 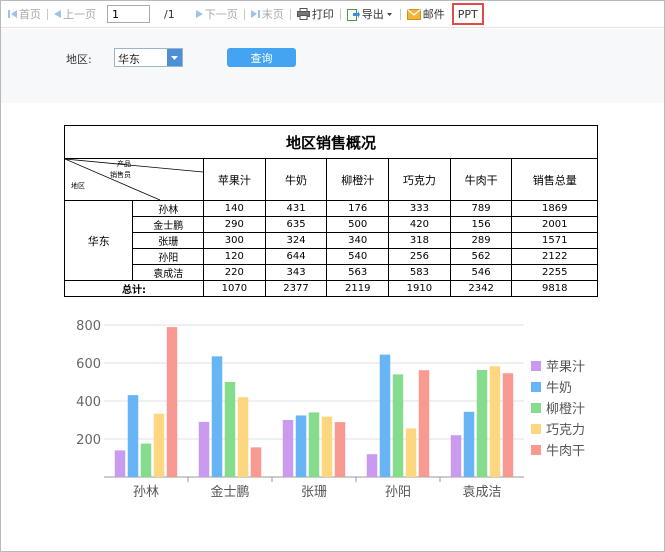 I want to click on table-row: 张珊 300 324 340 318 289 1571, so click(x=331, y=240).